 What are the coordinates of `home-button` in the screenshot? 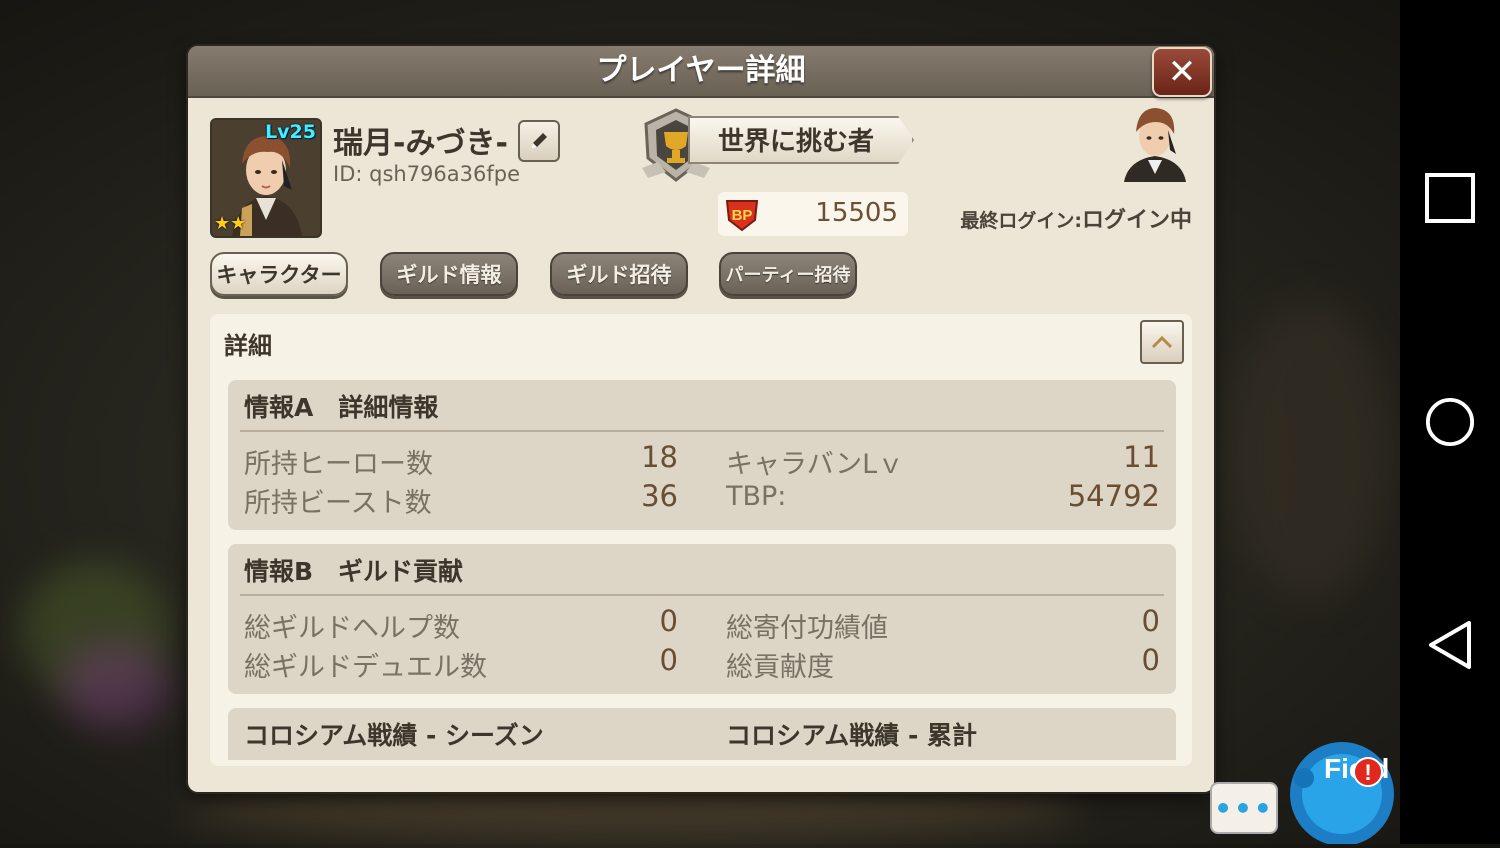 It's located at (1450, 422).